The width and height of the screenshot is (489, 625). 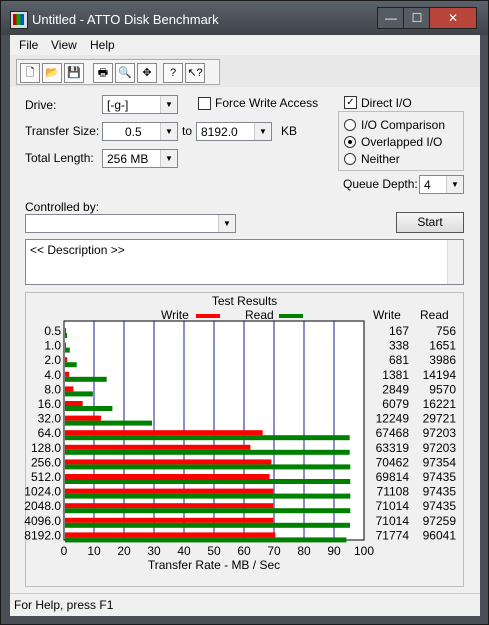 What do you see at coordinates (173, 73) in the screenshot?
I see `help-icon: ?` at bounding box center [173, 73].